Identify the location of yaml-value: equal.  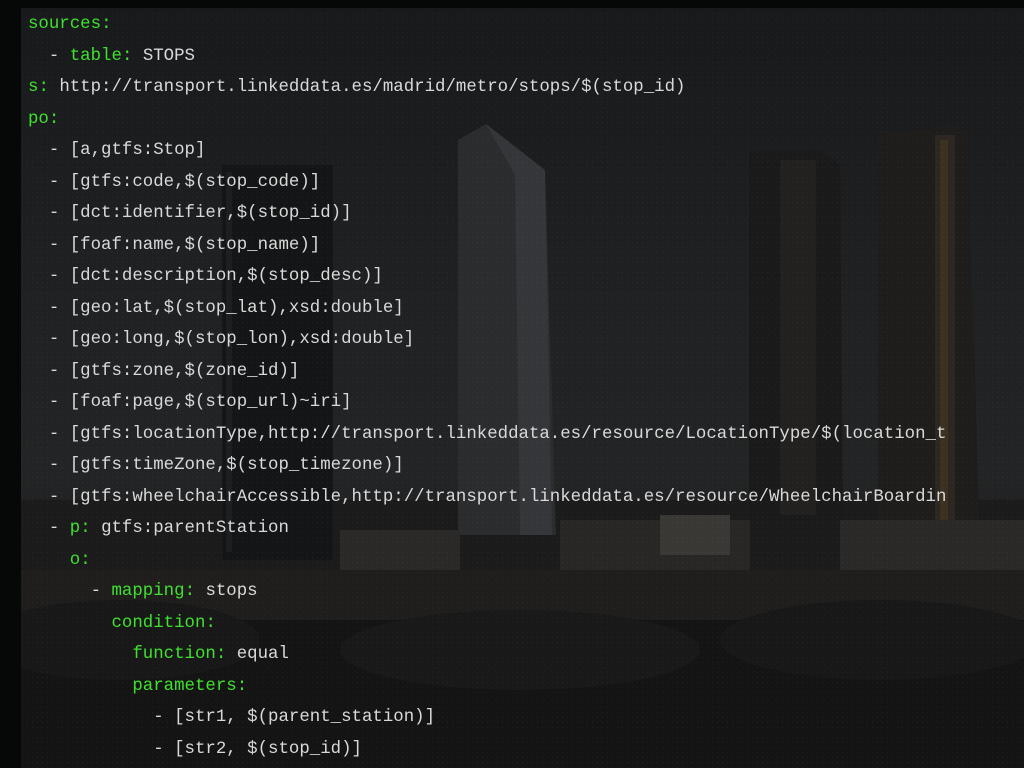
(262, 654).